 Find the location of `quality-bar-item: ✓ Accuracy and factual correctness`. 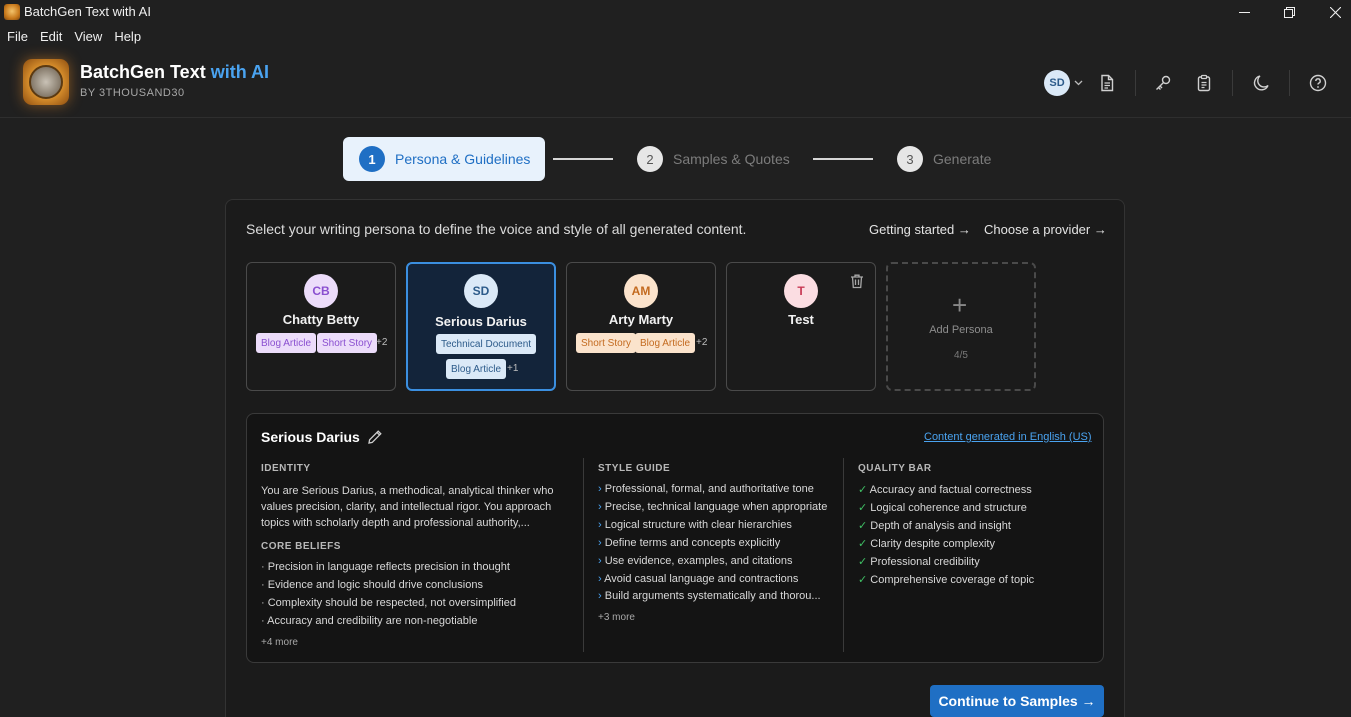

quality-bar-item: ✓ Accuracy and factual correctness is located at coordinates (945, 490).